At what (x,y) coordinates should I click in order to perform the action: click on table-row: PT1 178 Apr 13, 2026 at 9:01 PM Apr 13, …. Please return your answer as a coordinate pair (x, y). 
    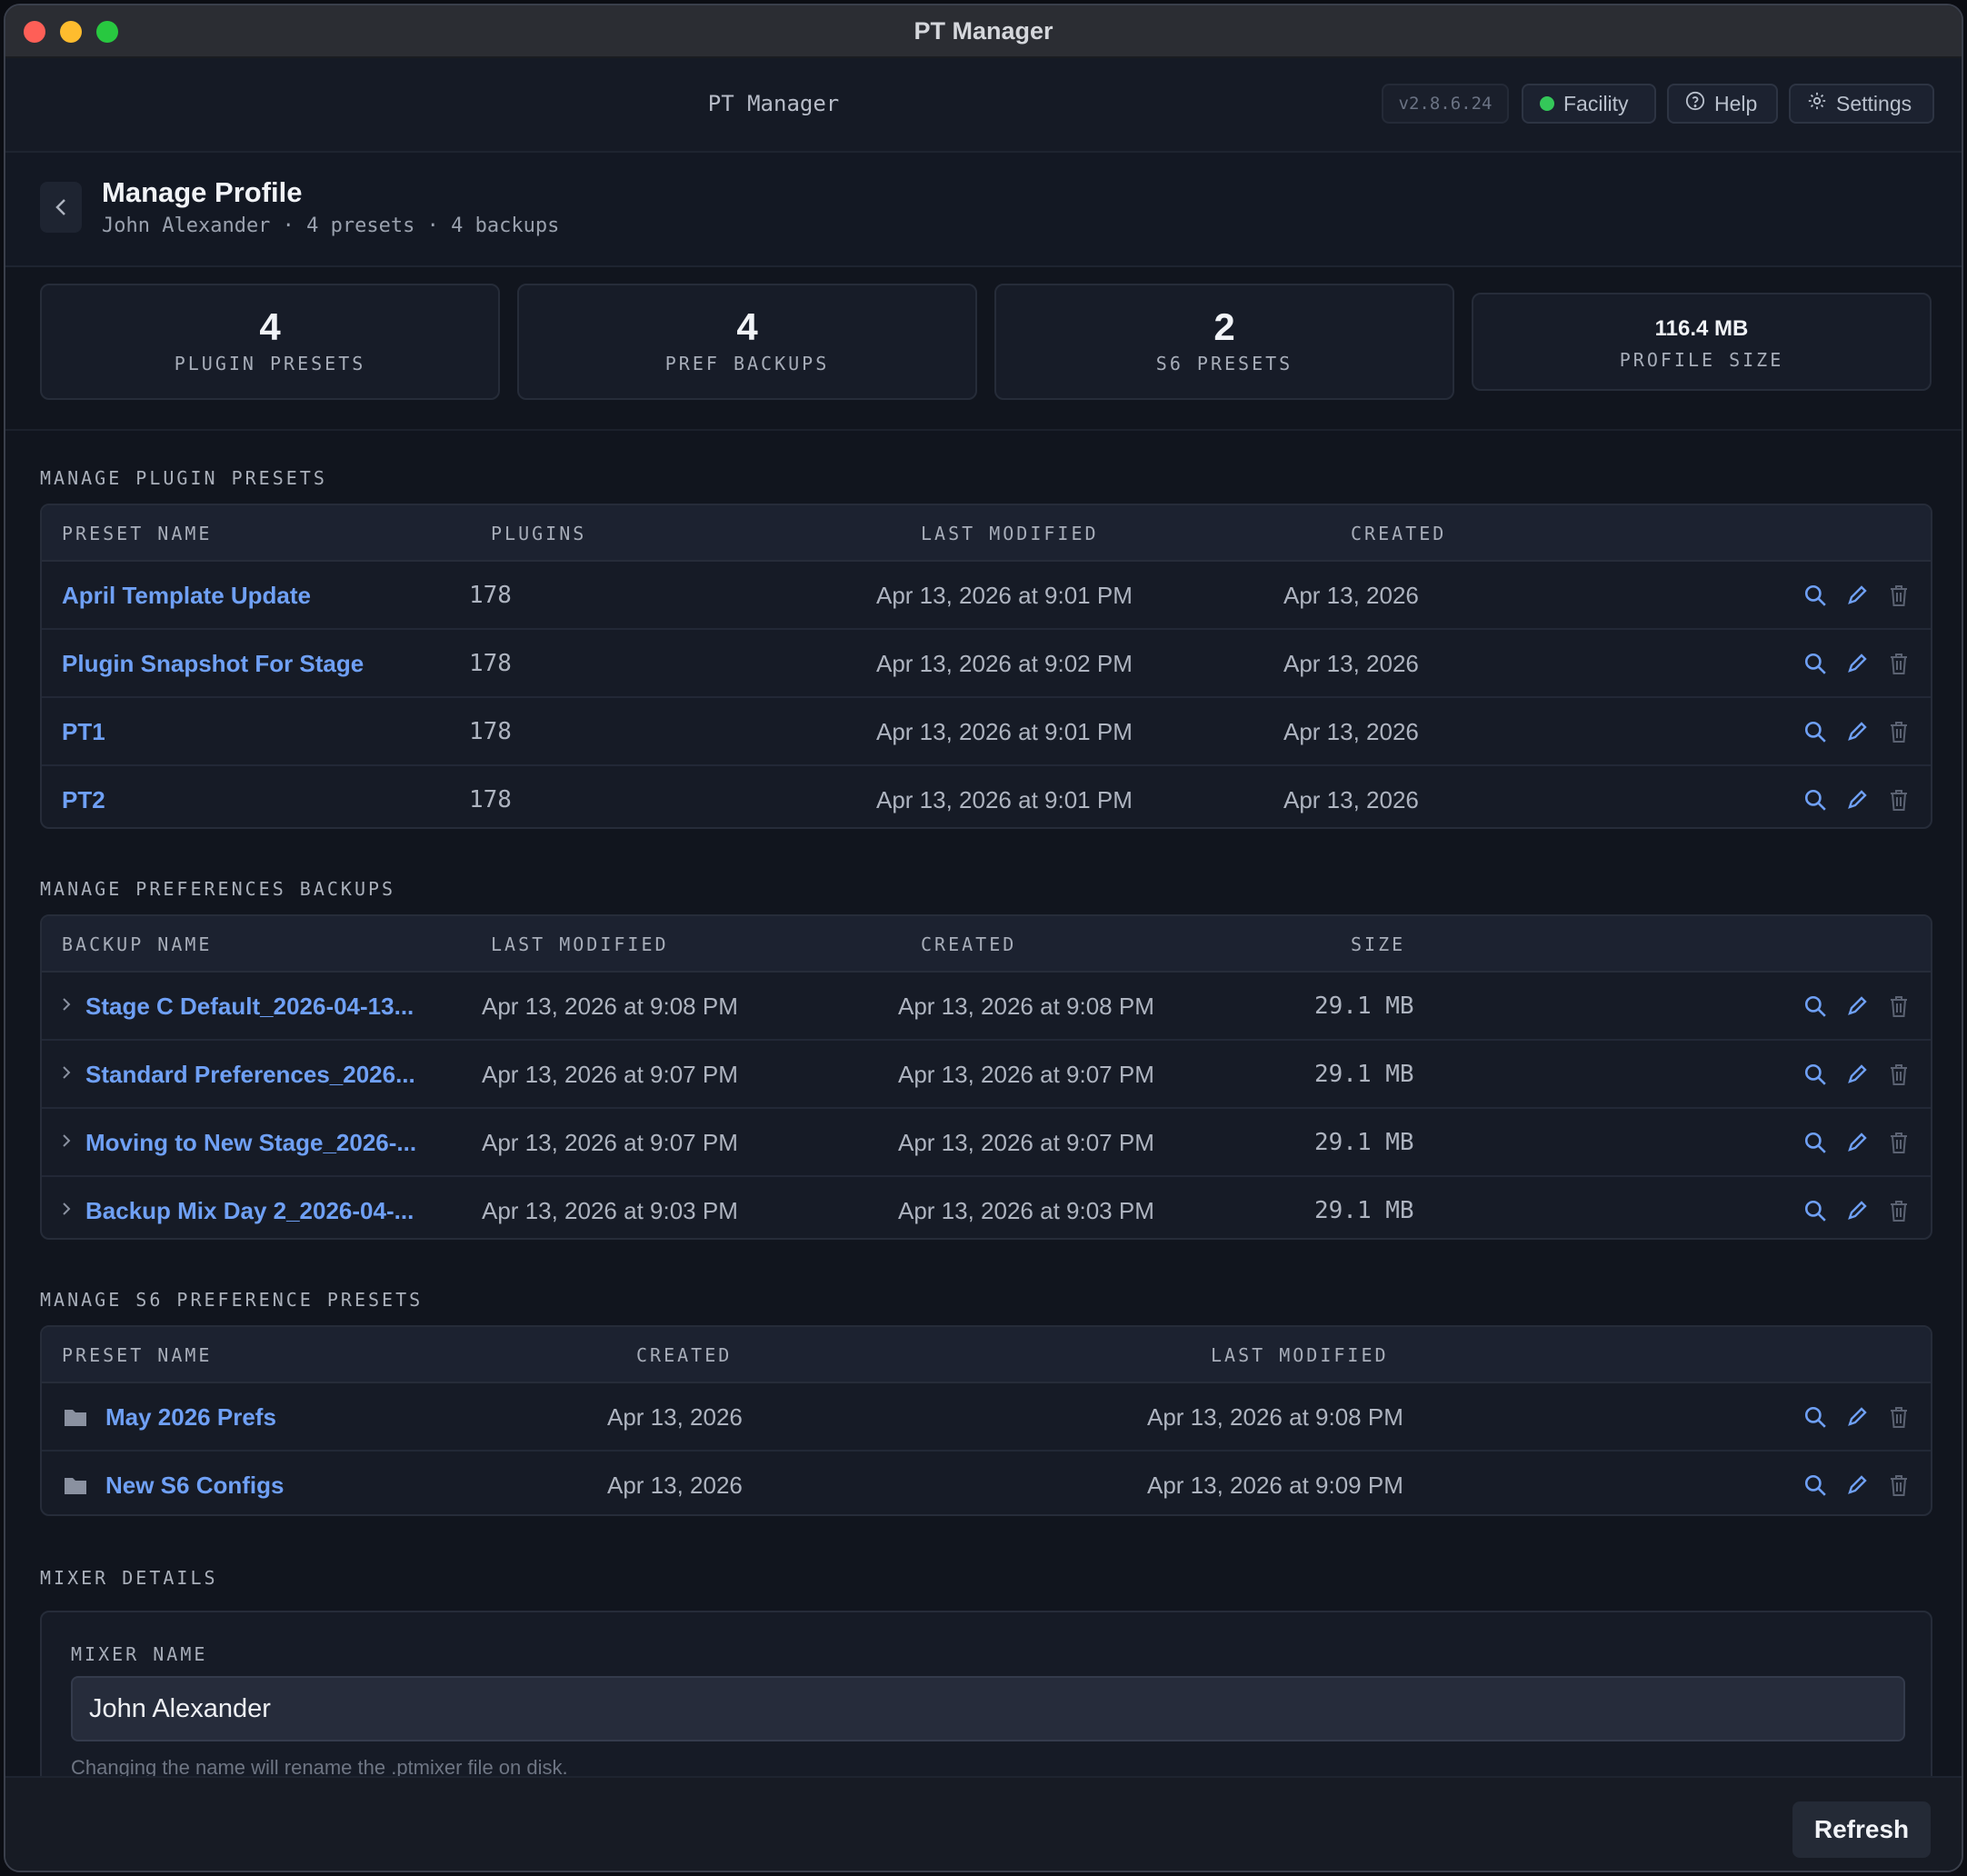
    Looking at the image, I should click on (986, 732).